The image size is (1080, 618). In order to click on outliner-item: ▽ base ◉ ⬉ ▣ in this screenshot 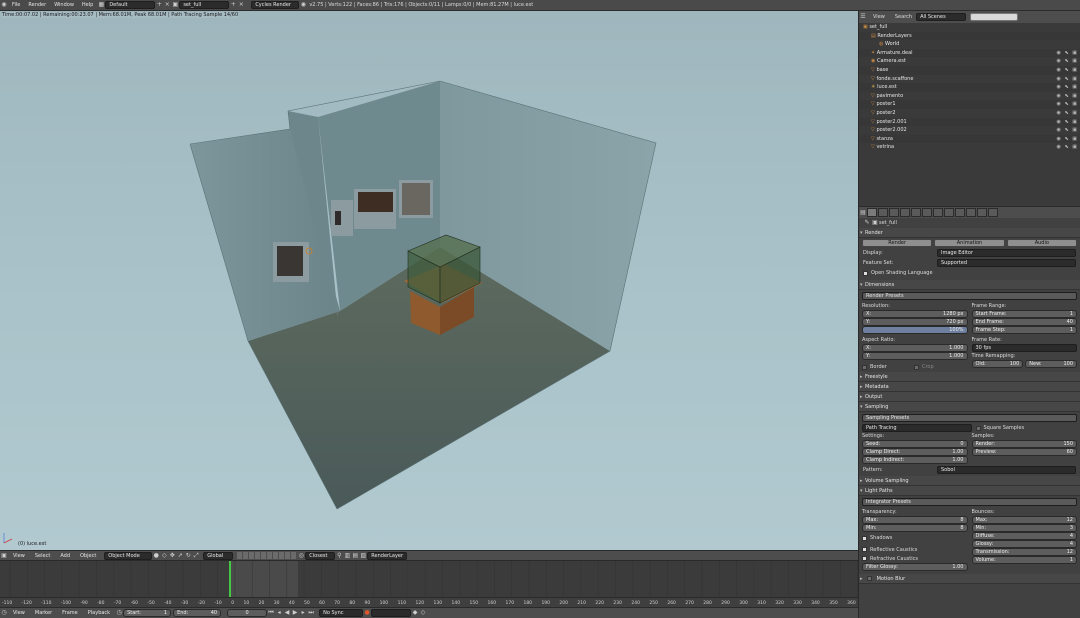, I will do `click(969, 70)`.